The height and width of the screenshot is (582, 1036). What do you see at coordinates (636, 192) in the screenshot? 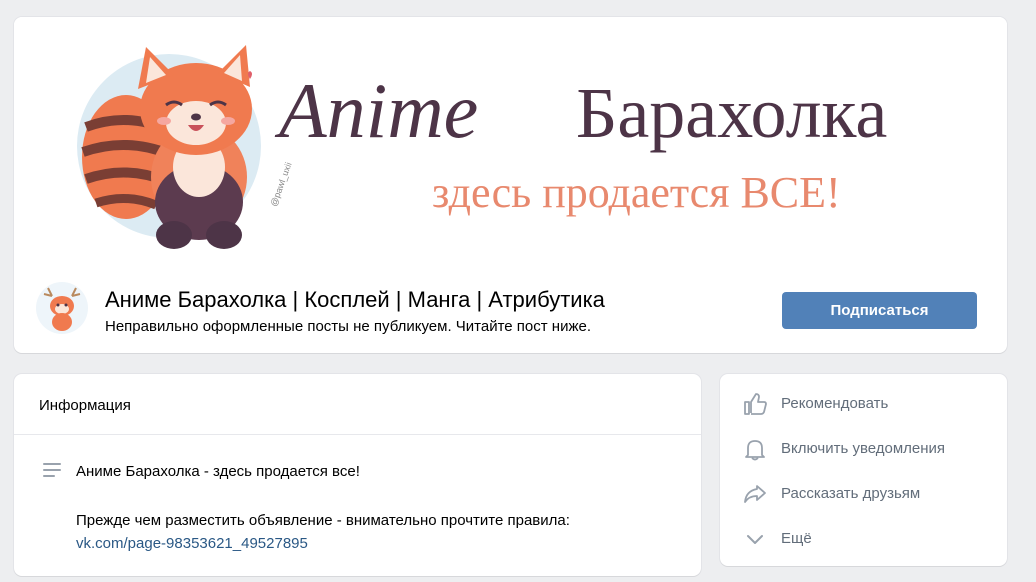
I see `cover-tagline: здесь продается ВСЕ!` at bounding box center [636, 192].